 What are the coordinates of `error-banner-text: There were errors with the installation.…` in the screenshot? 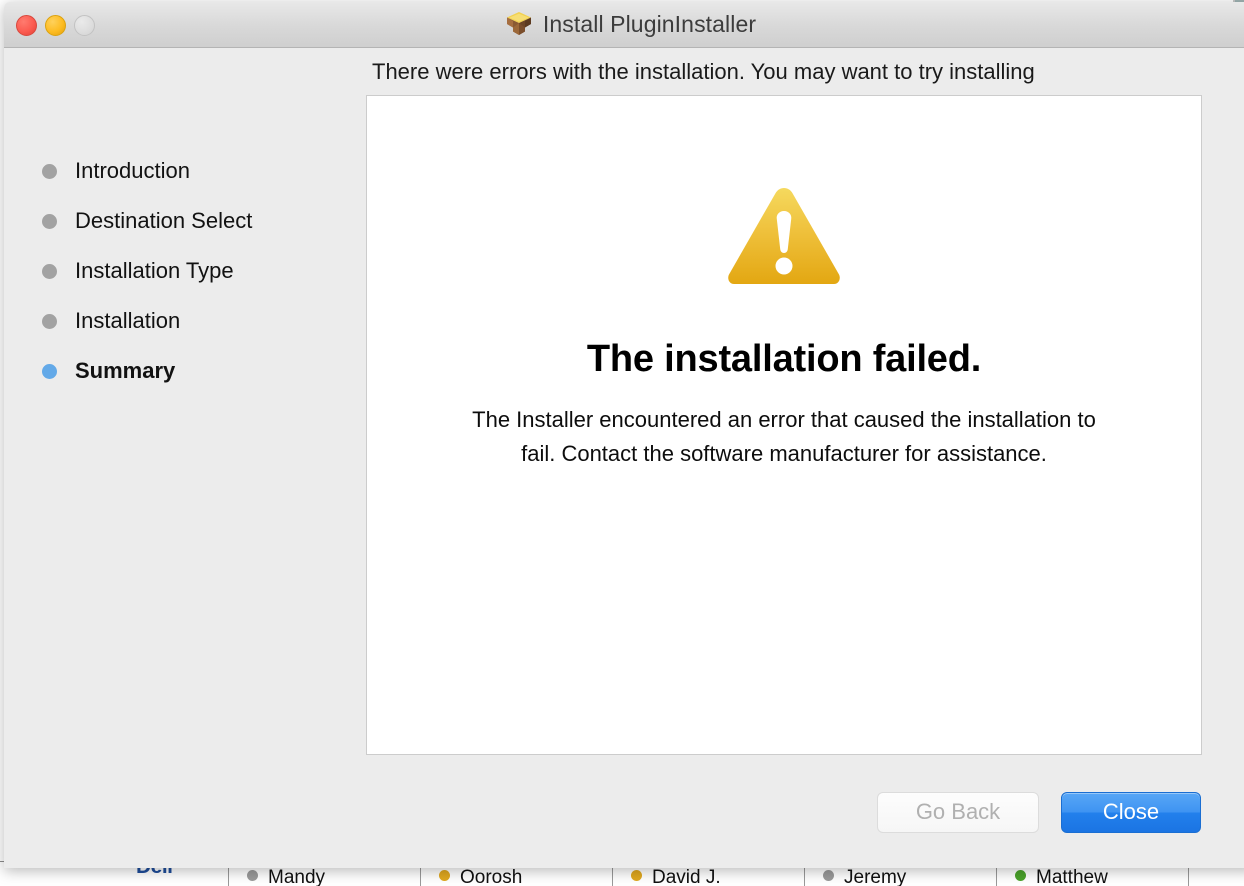 It's located at (703, 71).